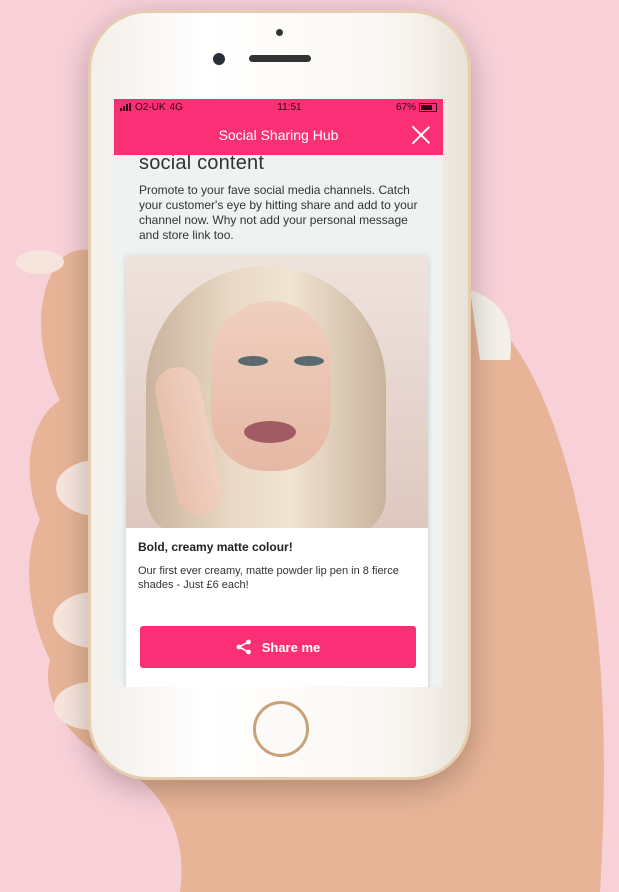  What do you see at coordinates (421, 135) in the screenshot?
I see `close-icon` at bounding box center [421, 135].